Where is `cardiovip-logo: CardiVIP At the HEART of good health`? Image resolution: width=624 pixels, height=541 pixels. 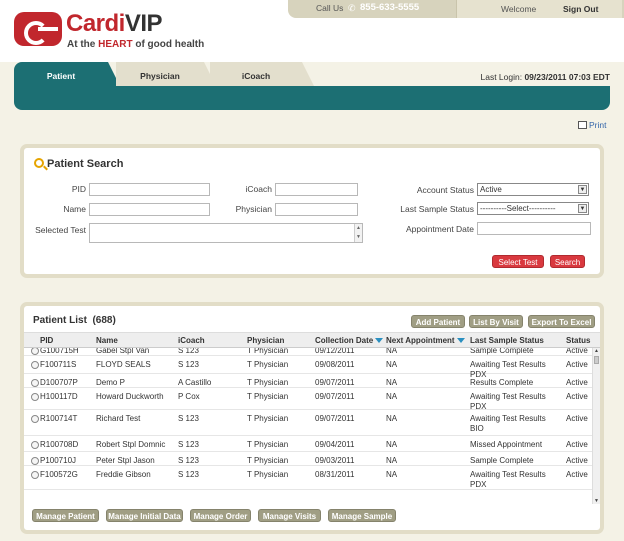 cardiovip-logo: CardiVIP At the HEART of good health is located at coordinates (114, 31).